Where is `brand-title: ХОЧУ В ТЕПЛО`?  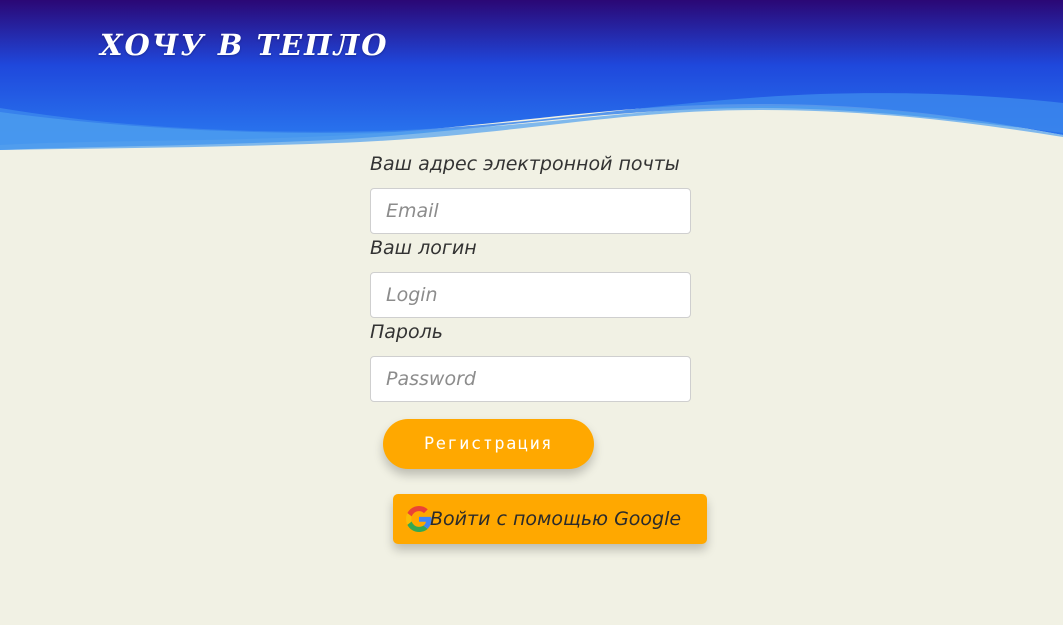
brand-title: ХОЧУ В ТЕПЛО is located at coordinates (244, 45).